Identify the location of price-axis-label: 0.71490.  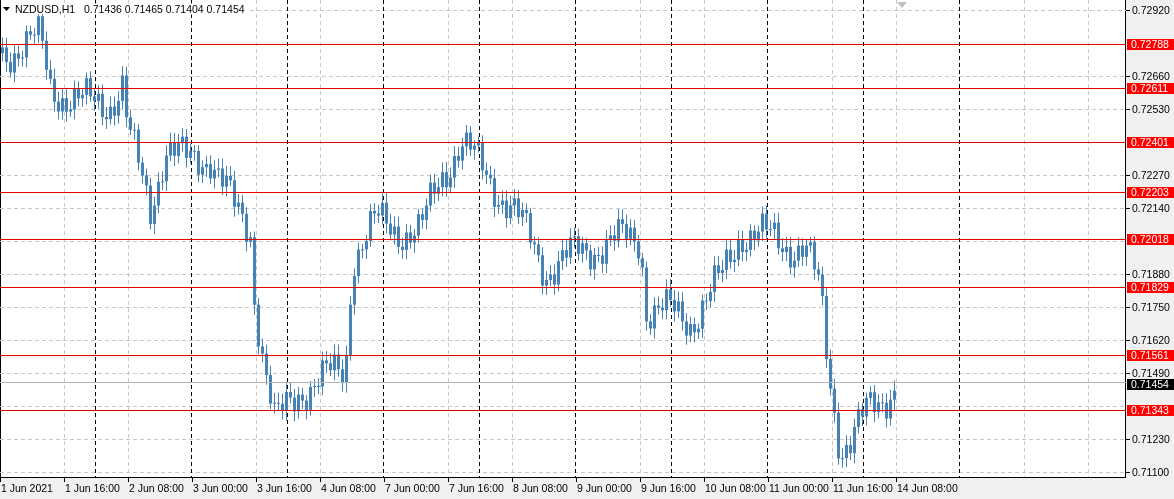
(1151, 372).